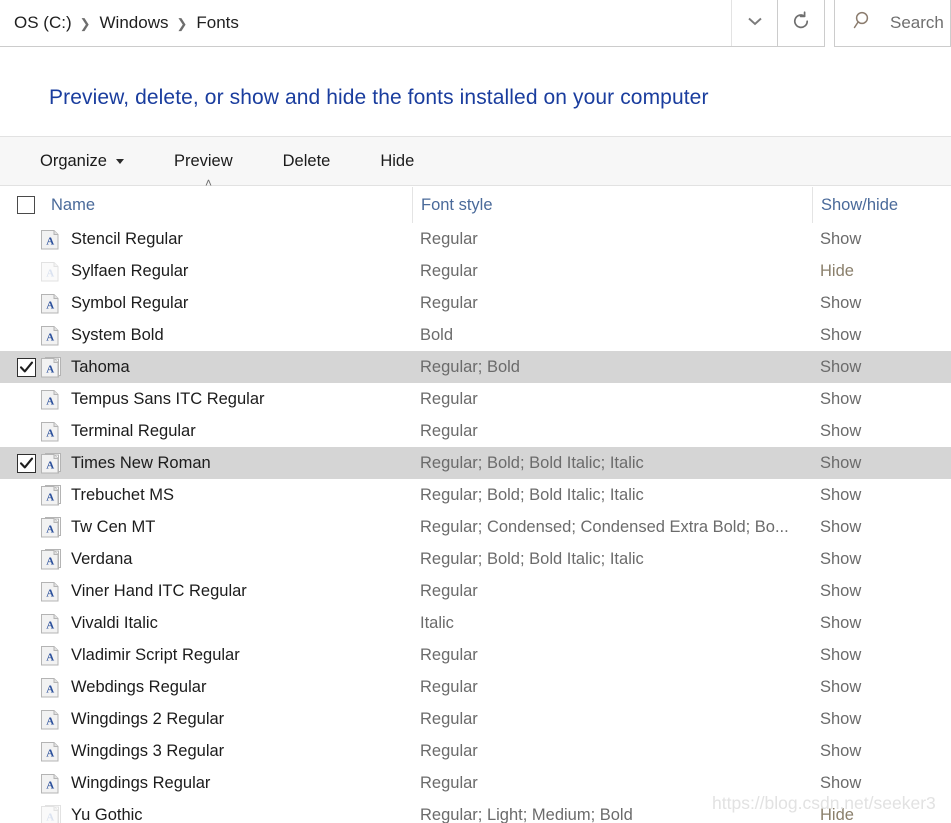 The height and width of the screenshot is (823, 951). What do you see at coordinates (206, 431) in the screenshot?
I see `font-name-cell: A Terminal Regular` at bounding box center [206, 431].